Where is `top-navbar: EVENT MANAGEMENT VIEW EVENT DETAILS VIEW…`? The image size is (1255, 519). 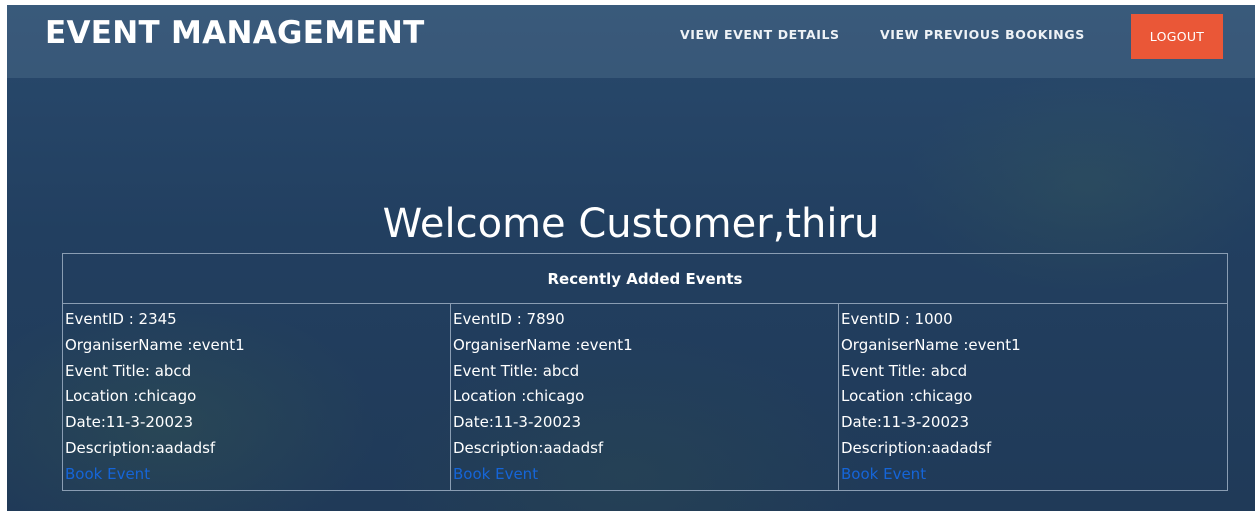 top-navbar: EVENT MANAGEMENT VIEW EVENT DETAILS VIEW… is located at coordinates (631, 41).